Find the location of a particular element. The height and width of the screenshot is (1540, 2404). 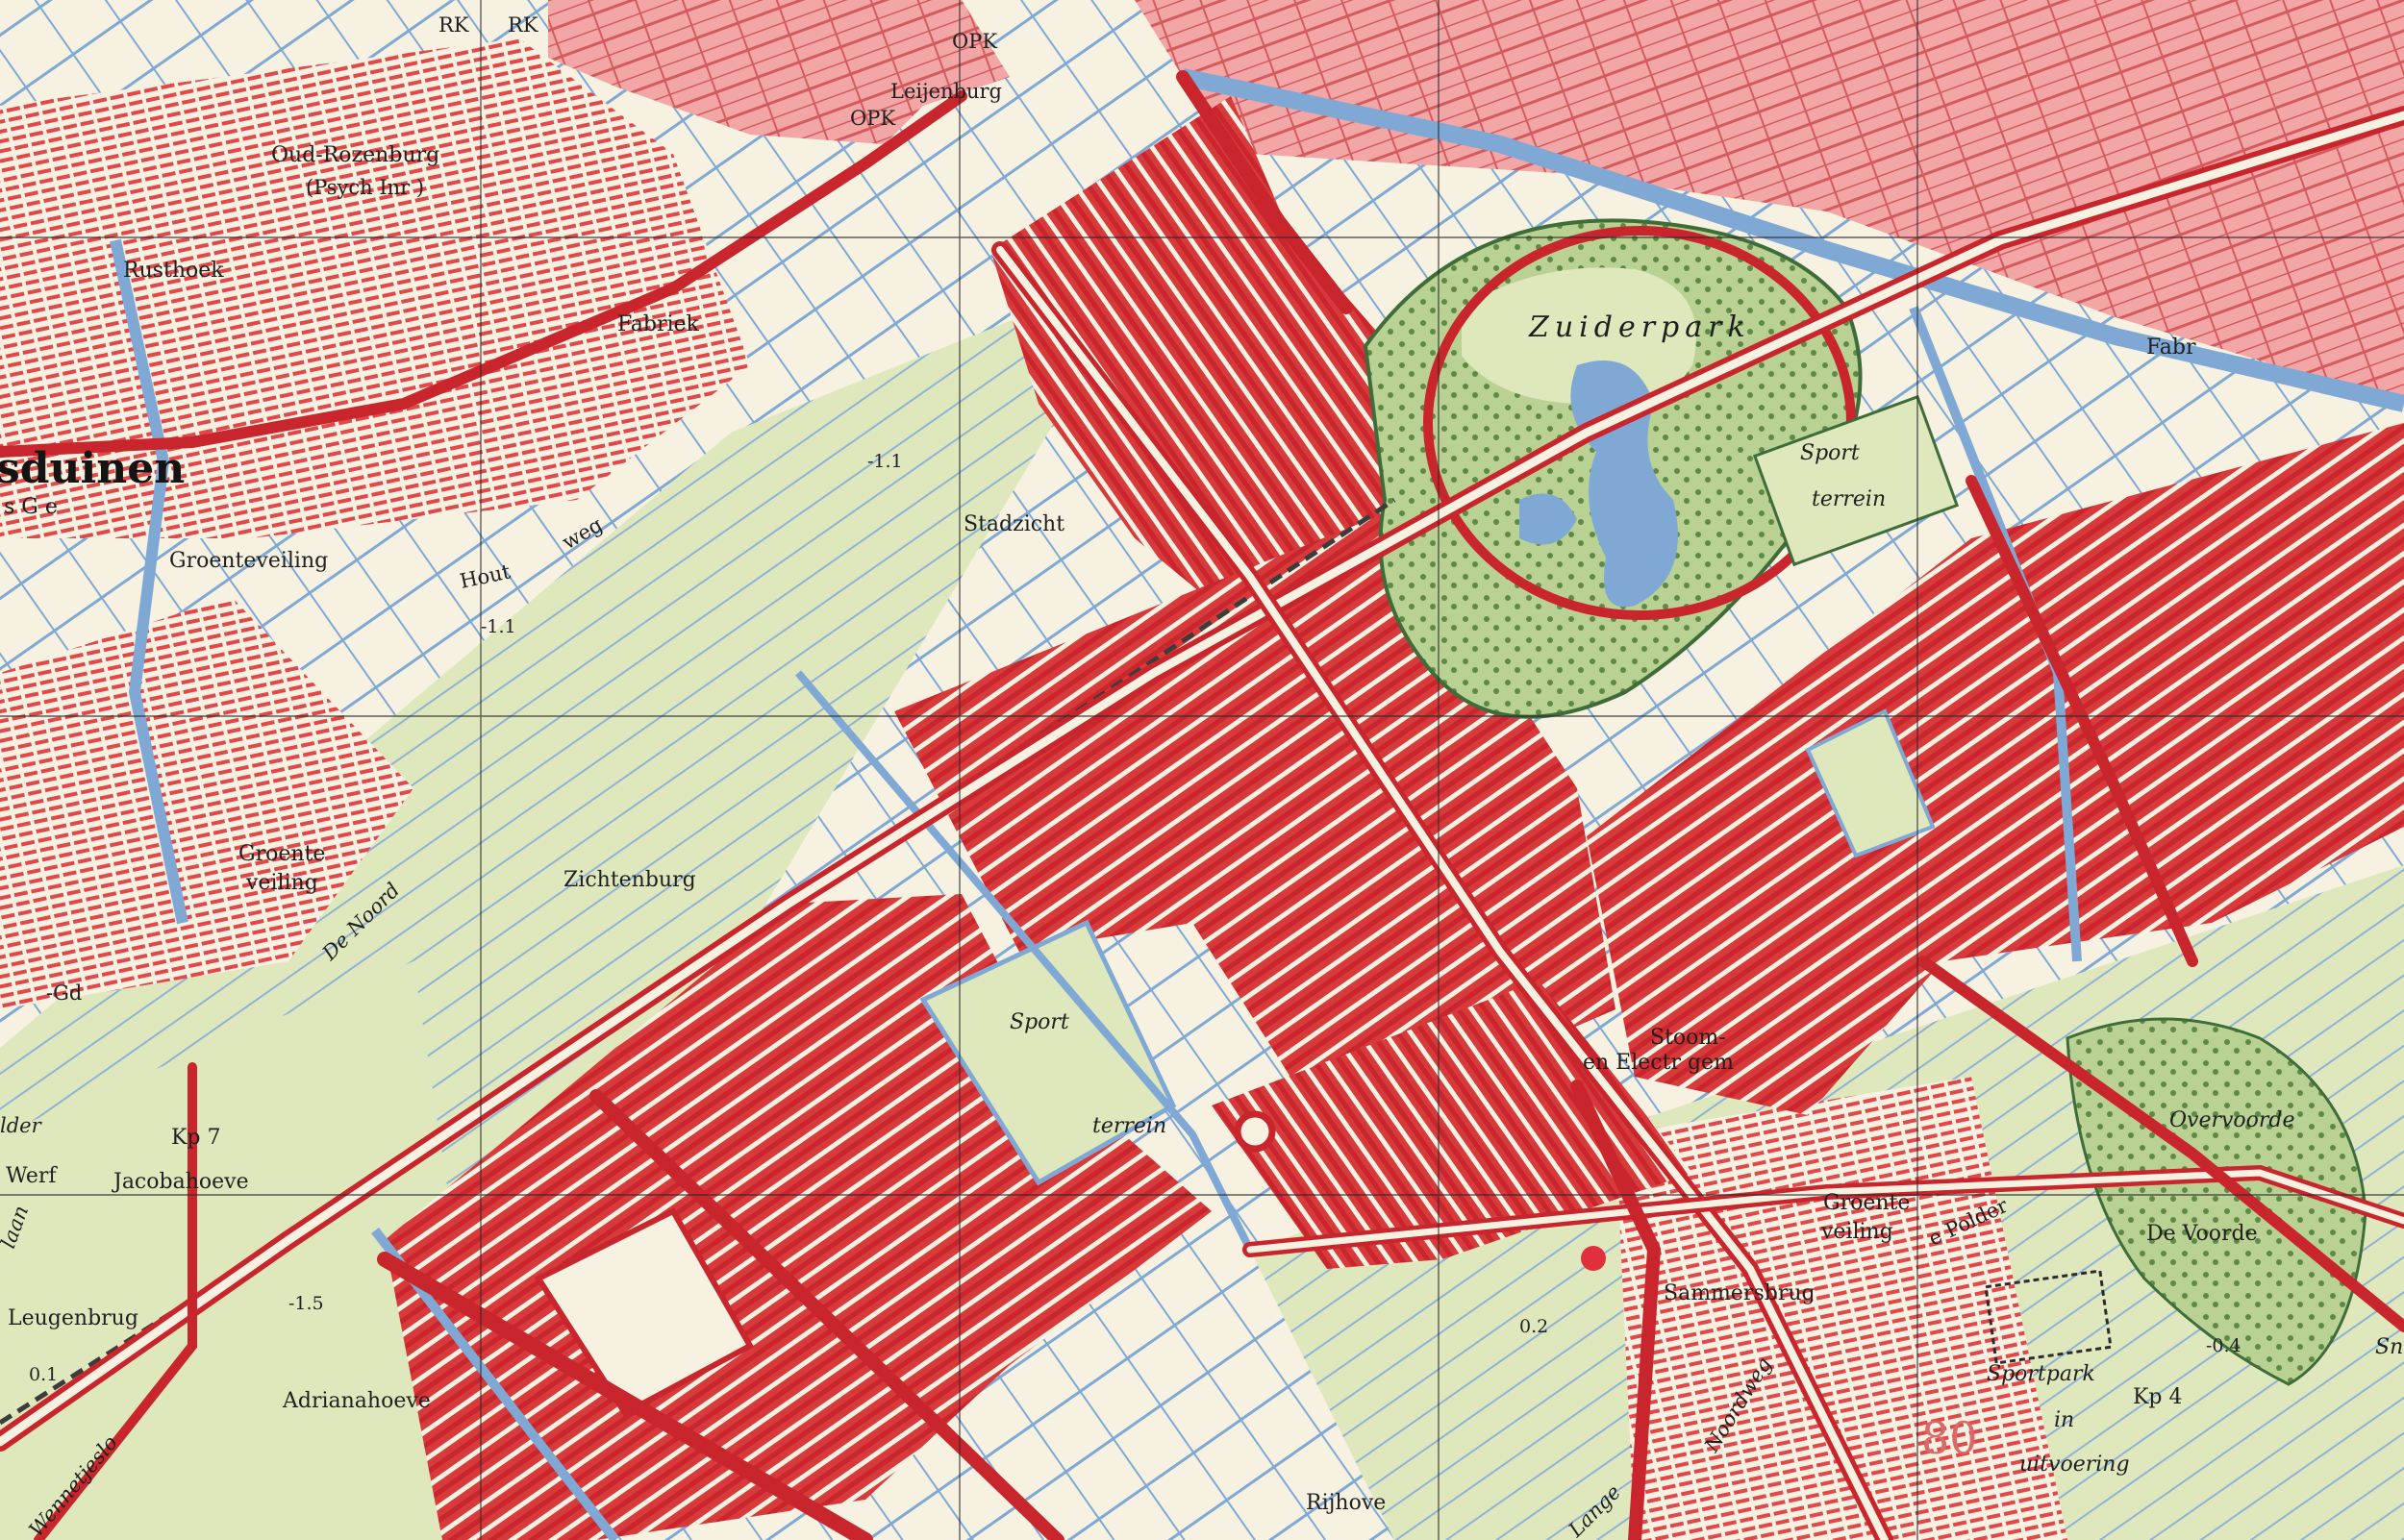

place-label-rk-2: RK is located at coordinates (523, 25).